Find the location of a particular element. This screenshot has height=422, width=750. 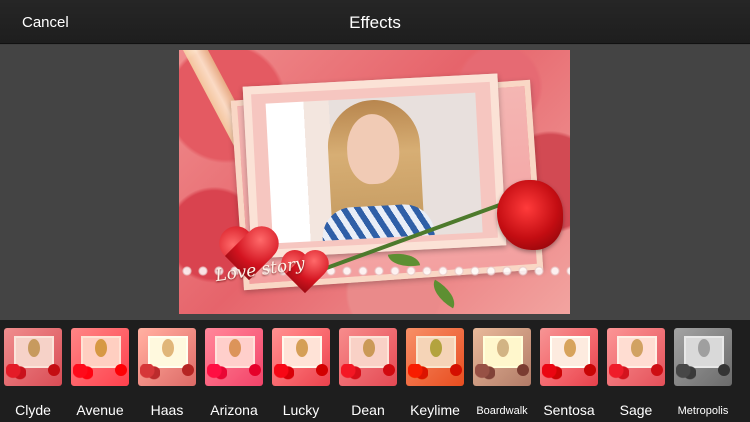

filter-label: Dean is located at coordinates (368, 410).